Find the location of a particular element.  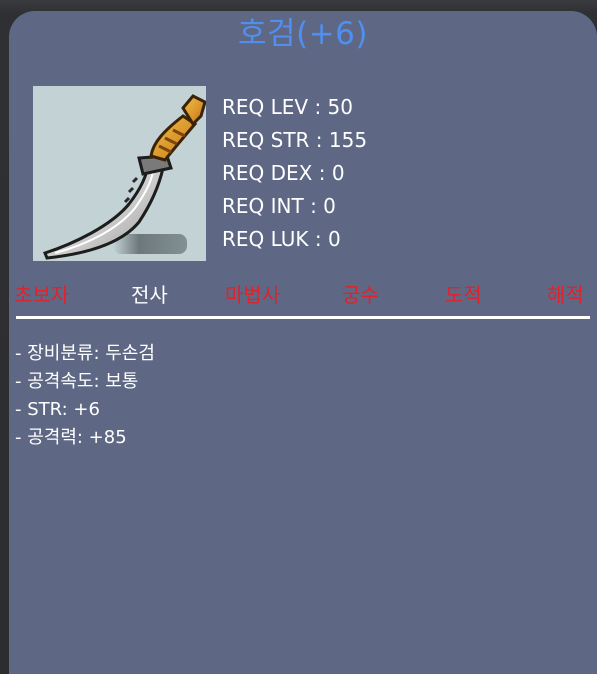

job-bowman: 궁수 is located at coordinates (360, 295).